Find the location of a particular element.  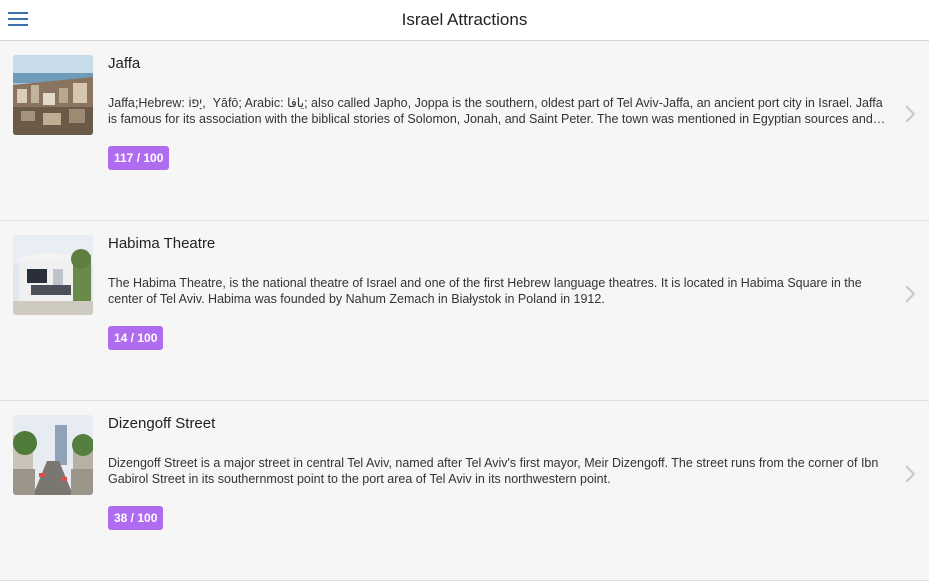

score-badge: 117 / 100 is located at coordinates (139, 158).